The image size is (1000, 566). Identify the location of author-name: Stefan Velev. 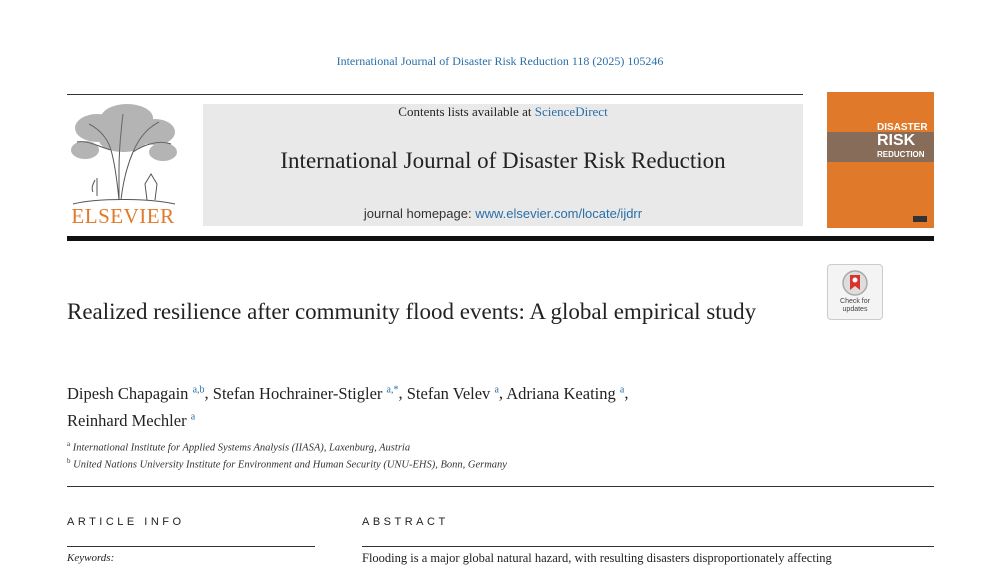
(449, 393).